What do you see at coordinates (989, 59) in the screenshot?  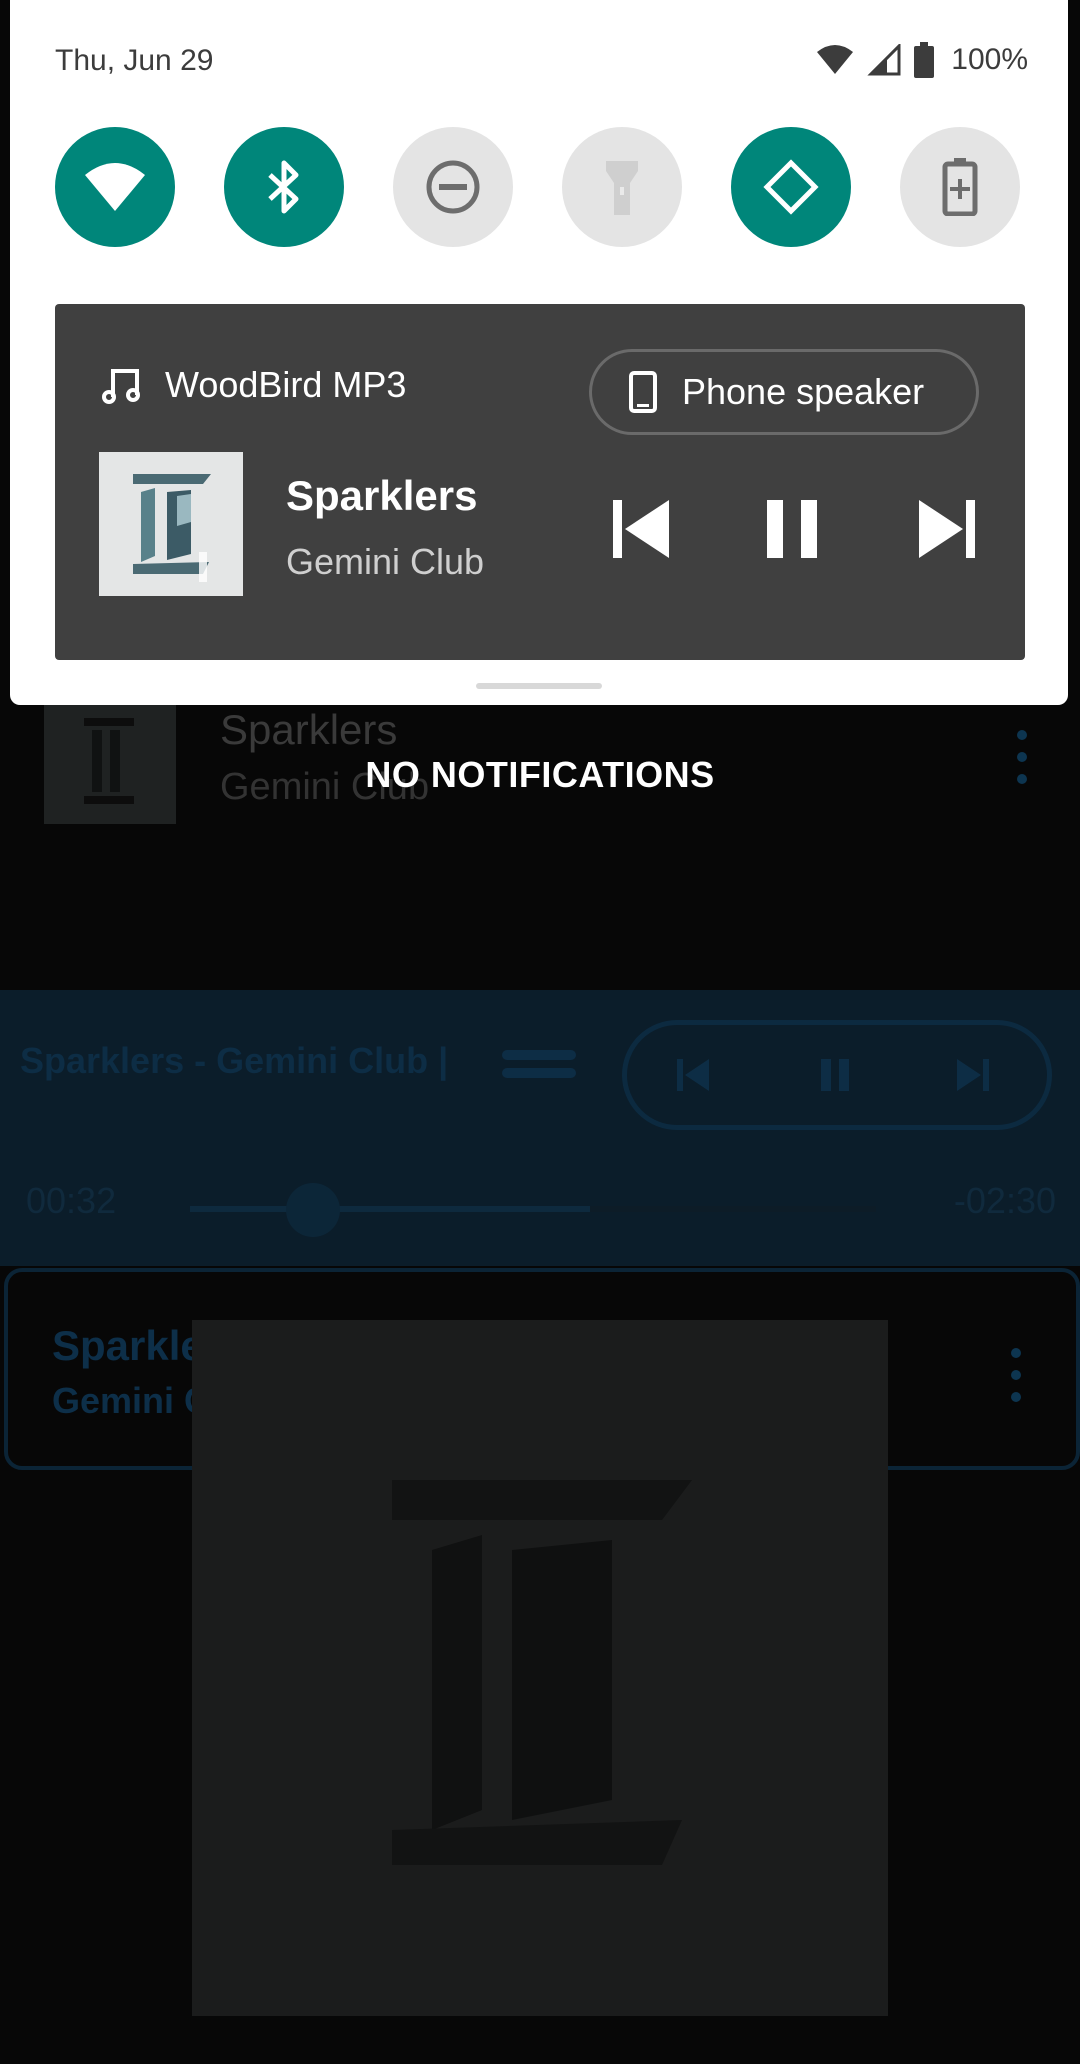 I see `battery-percent: 100%` at bounding box center [989, 59].